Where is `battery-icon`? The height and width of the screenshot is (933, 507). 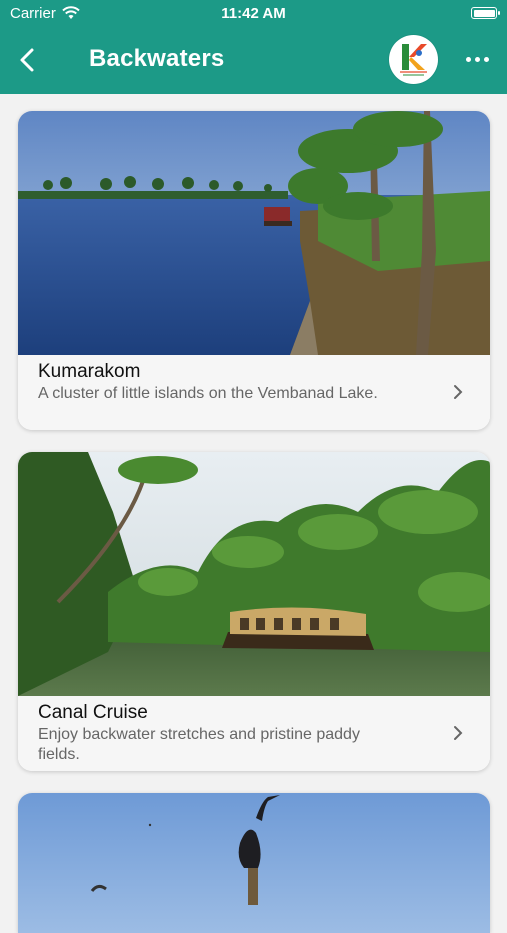 battery-icon is located at coordinates (485, 13).